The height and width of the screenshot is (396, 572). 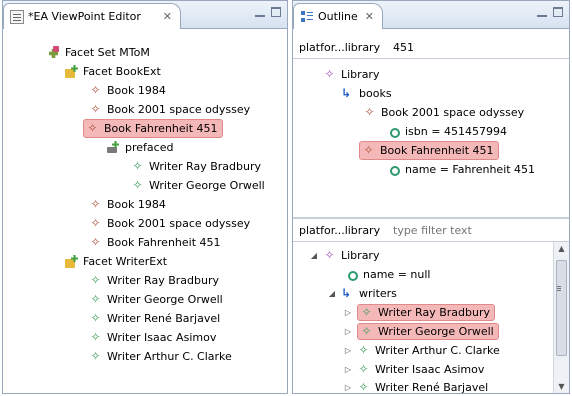 What do you see at coordinates (437, 150) in the screenshot?
I see `tree-item-label: Book Fahrenheit 451` at bounding box center [437, 150].